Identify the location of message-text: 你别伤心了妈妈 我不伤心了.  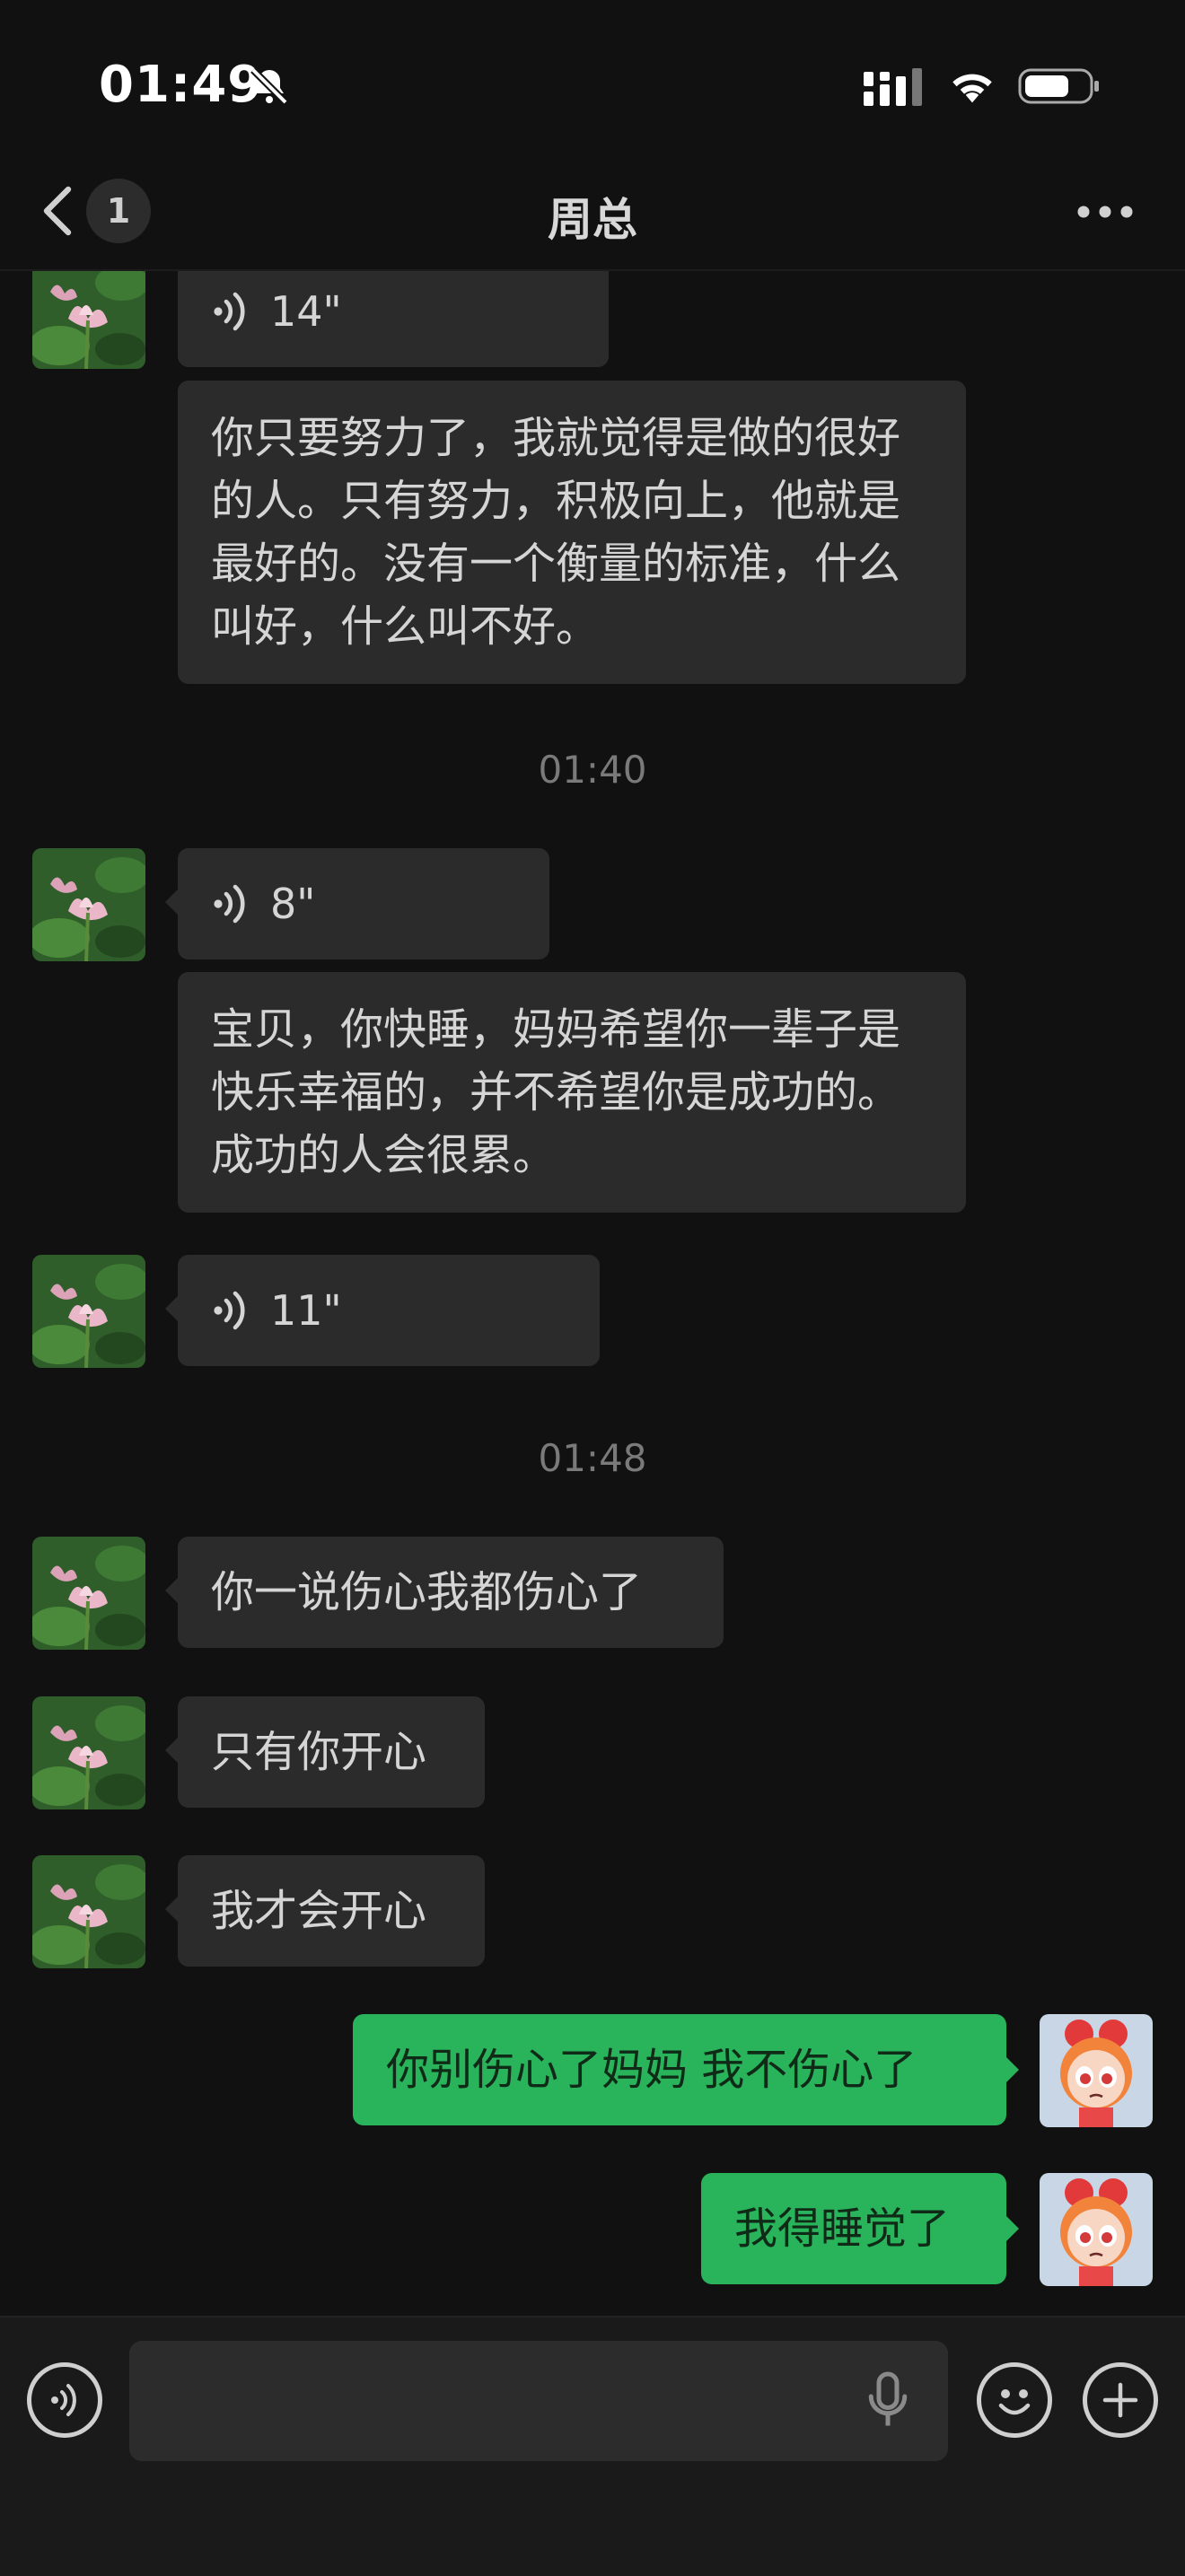
(651, 2070).